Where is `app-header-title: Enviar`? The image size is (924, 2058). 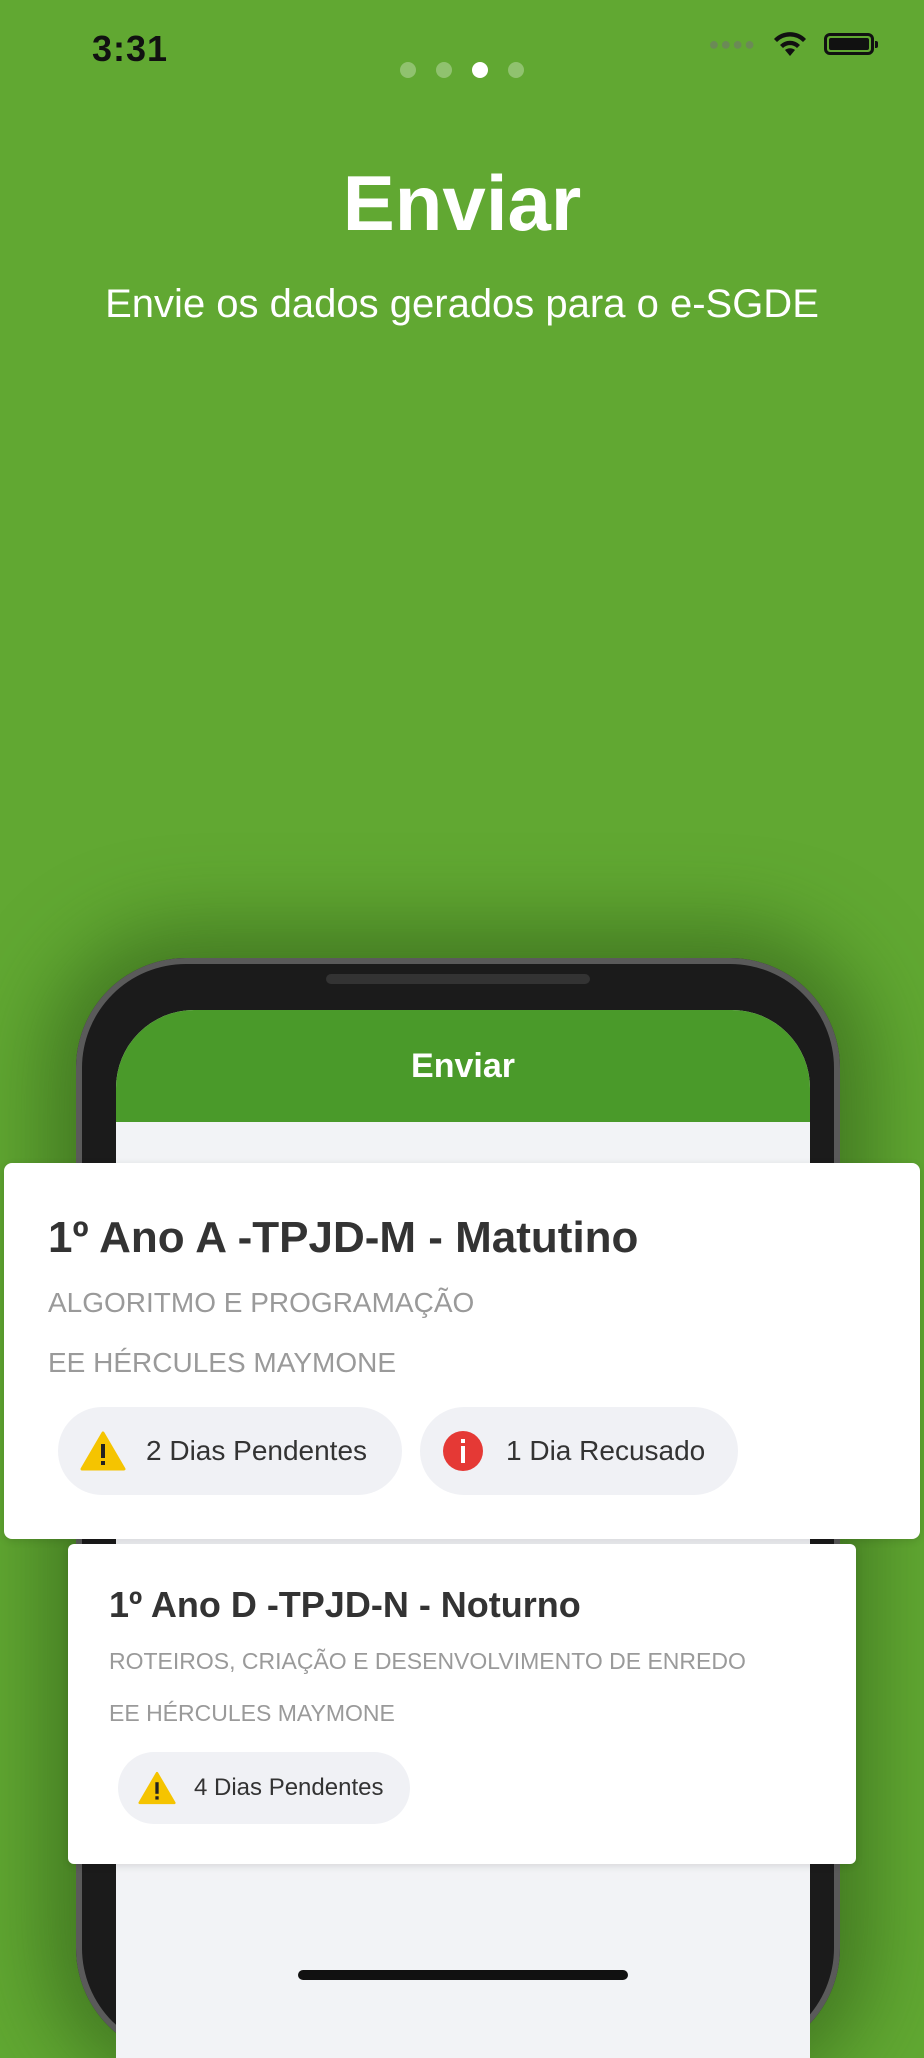 app-header-title: Enviar is located at coordinates (463, 1066).